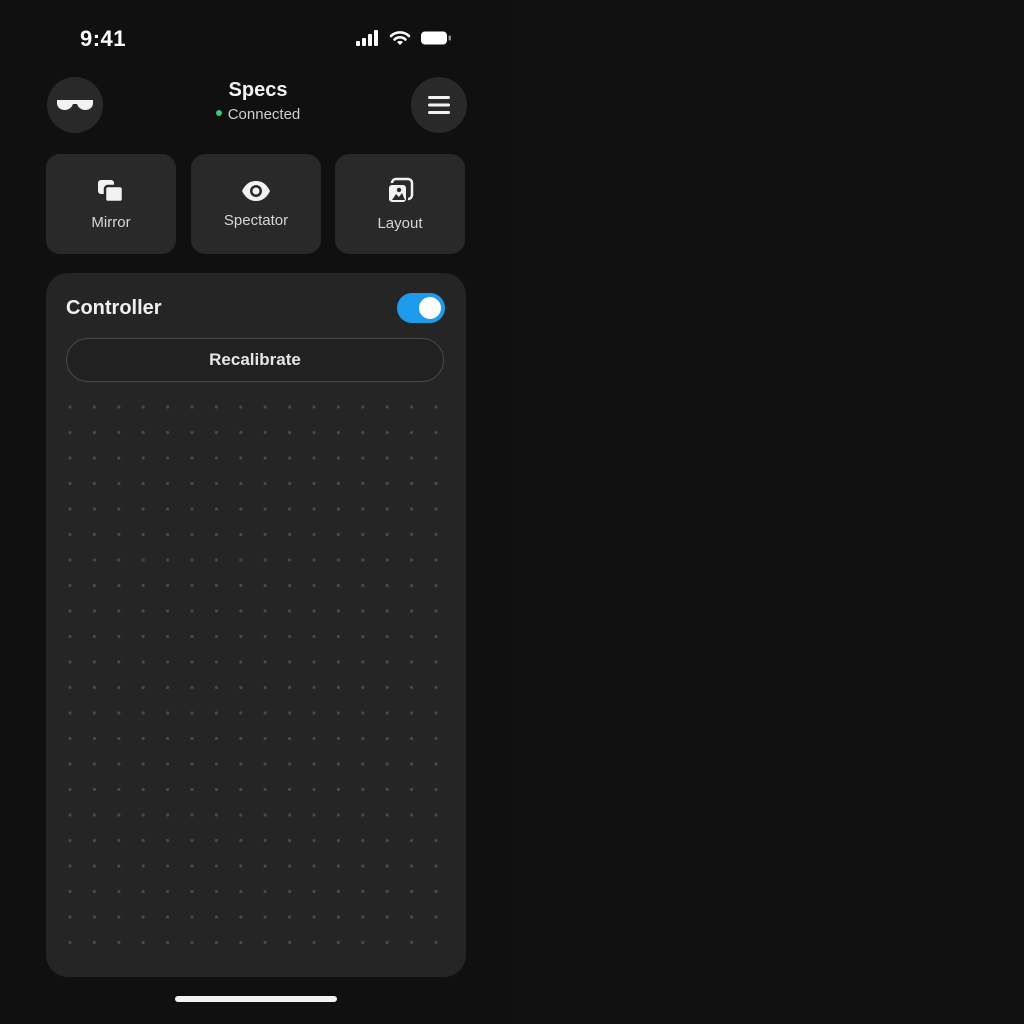 The image size is (1024, 1024). What do you see at coordinates (421, 308) in the screenshot?
I see `controller-toggle` at bounding box center [421, 308].